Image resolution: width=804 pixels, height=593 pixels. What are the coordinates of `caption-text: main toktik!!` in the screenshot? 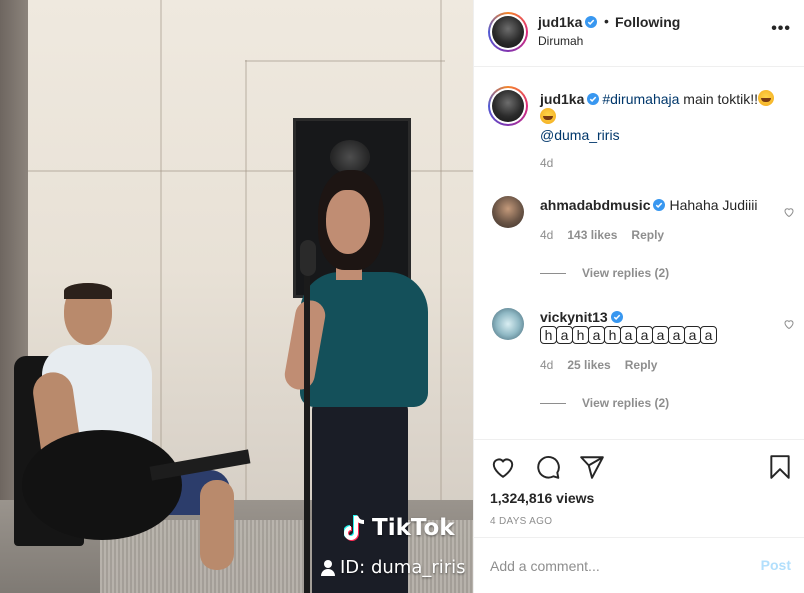 It's located at (719, 99).